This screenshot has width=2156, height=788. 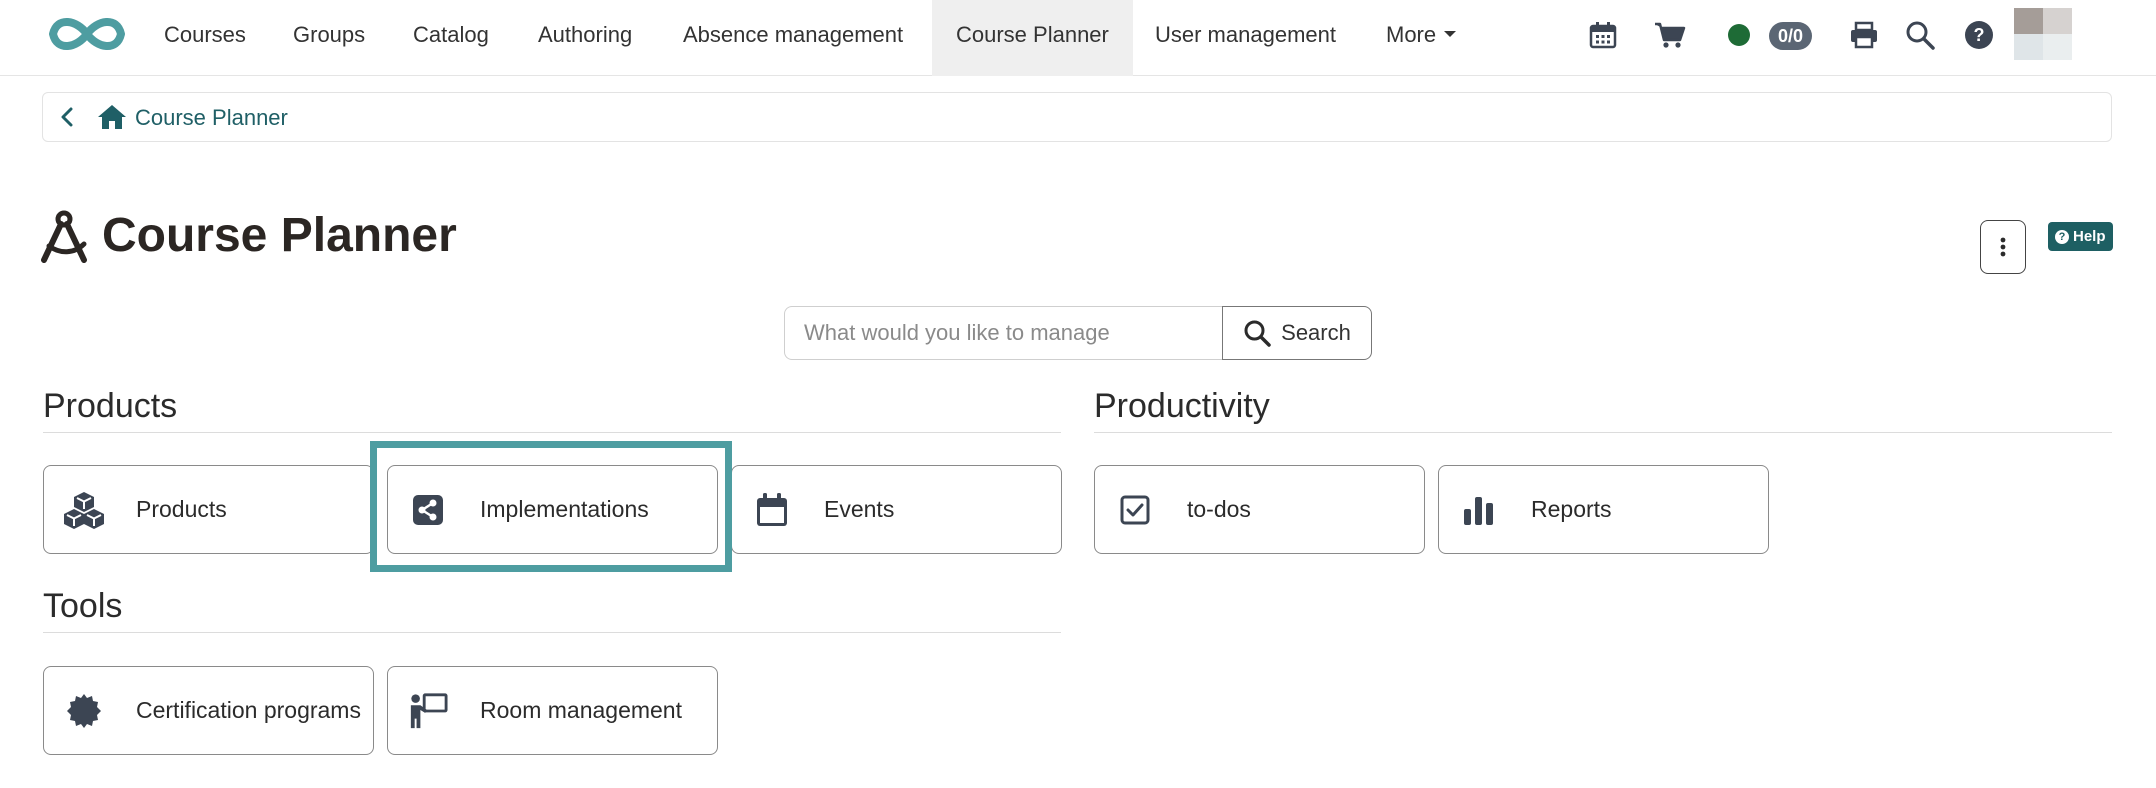 What do you see at coordinates (329, 38) in the screenshot?
I see `nav-item-groups: Groups` at bounding box center [329, 38].